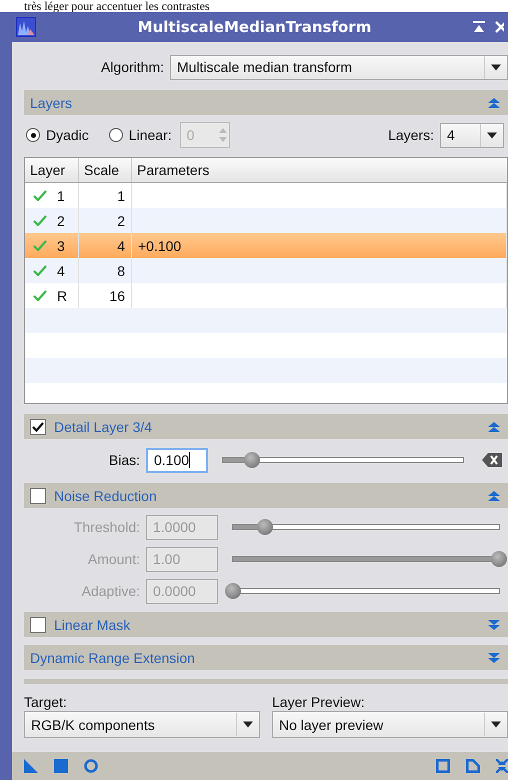  Describe the element at coordinates (492, 460) in the screenshot. I see `clear-icon` at that location.